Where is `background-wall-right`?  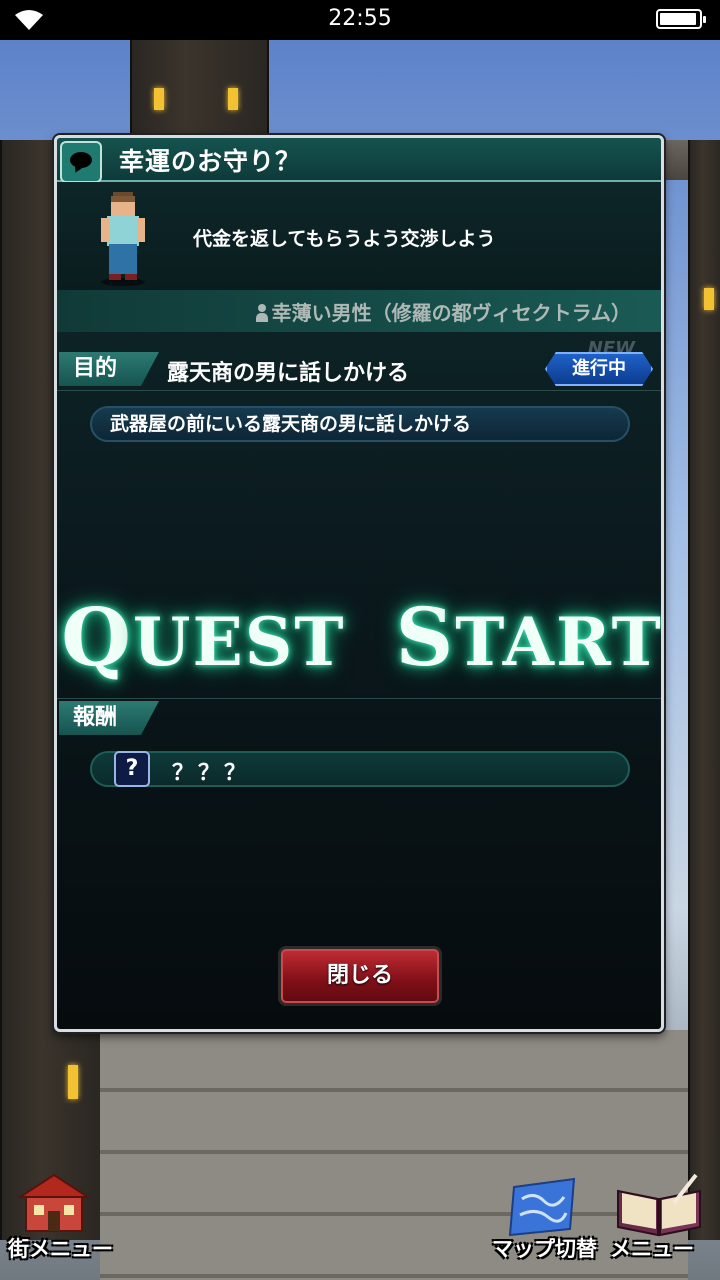 background-wall-right is located at coordinates (704, 690).